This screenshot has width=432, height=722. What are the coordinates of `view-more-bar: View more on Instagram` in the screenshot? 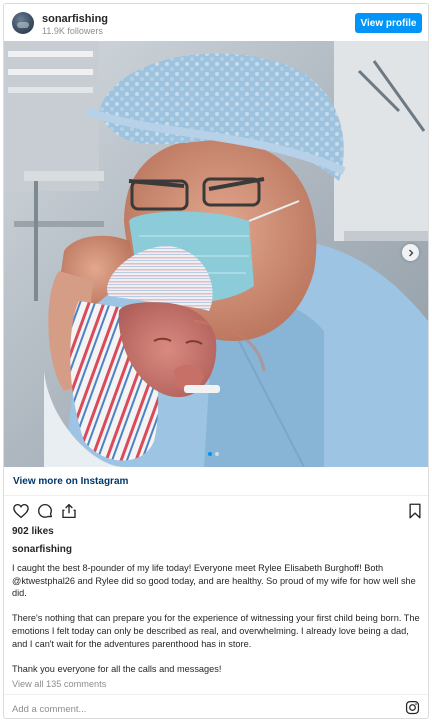 It's located at (216, 481).